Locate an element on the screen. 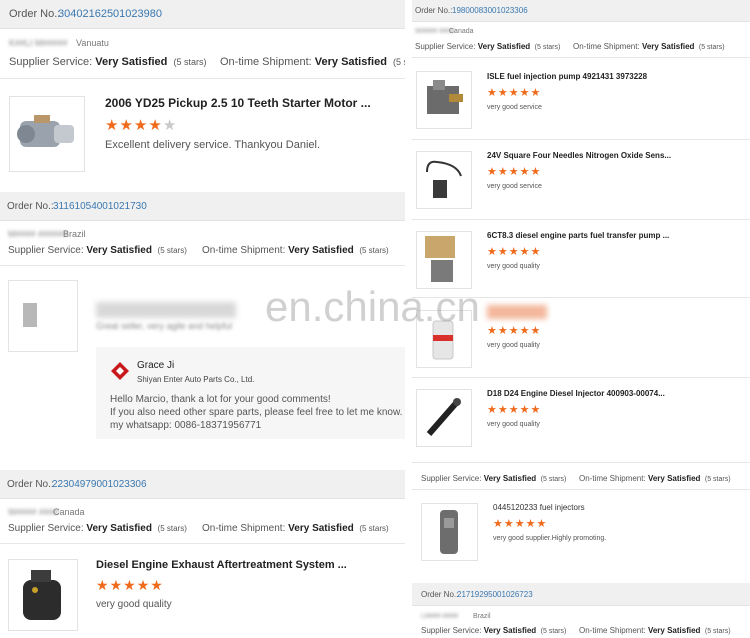 The height and width of the screenshot is (638, 750). order-no-link: 21719295001026723 is located at coordinates (495, 594).